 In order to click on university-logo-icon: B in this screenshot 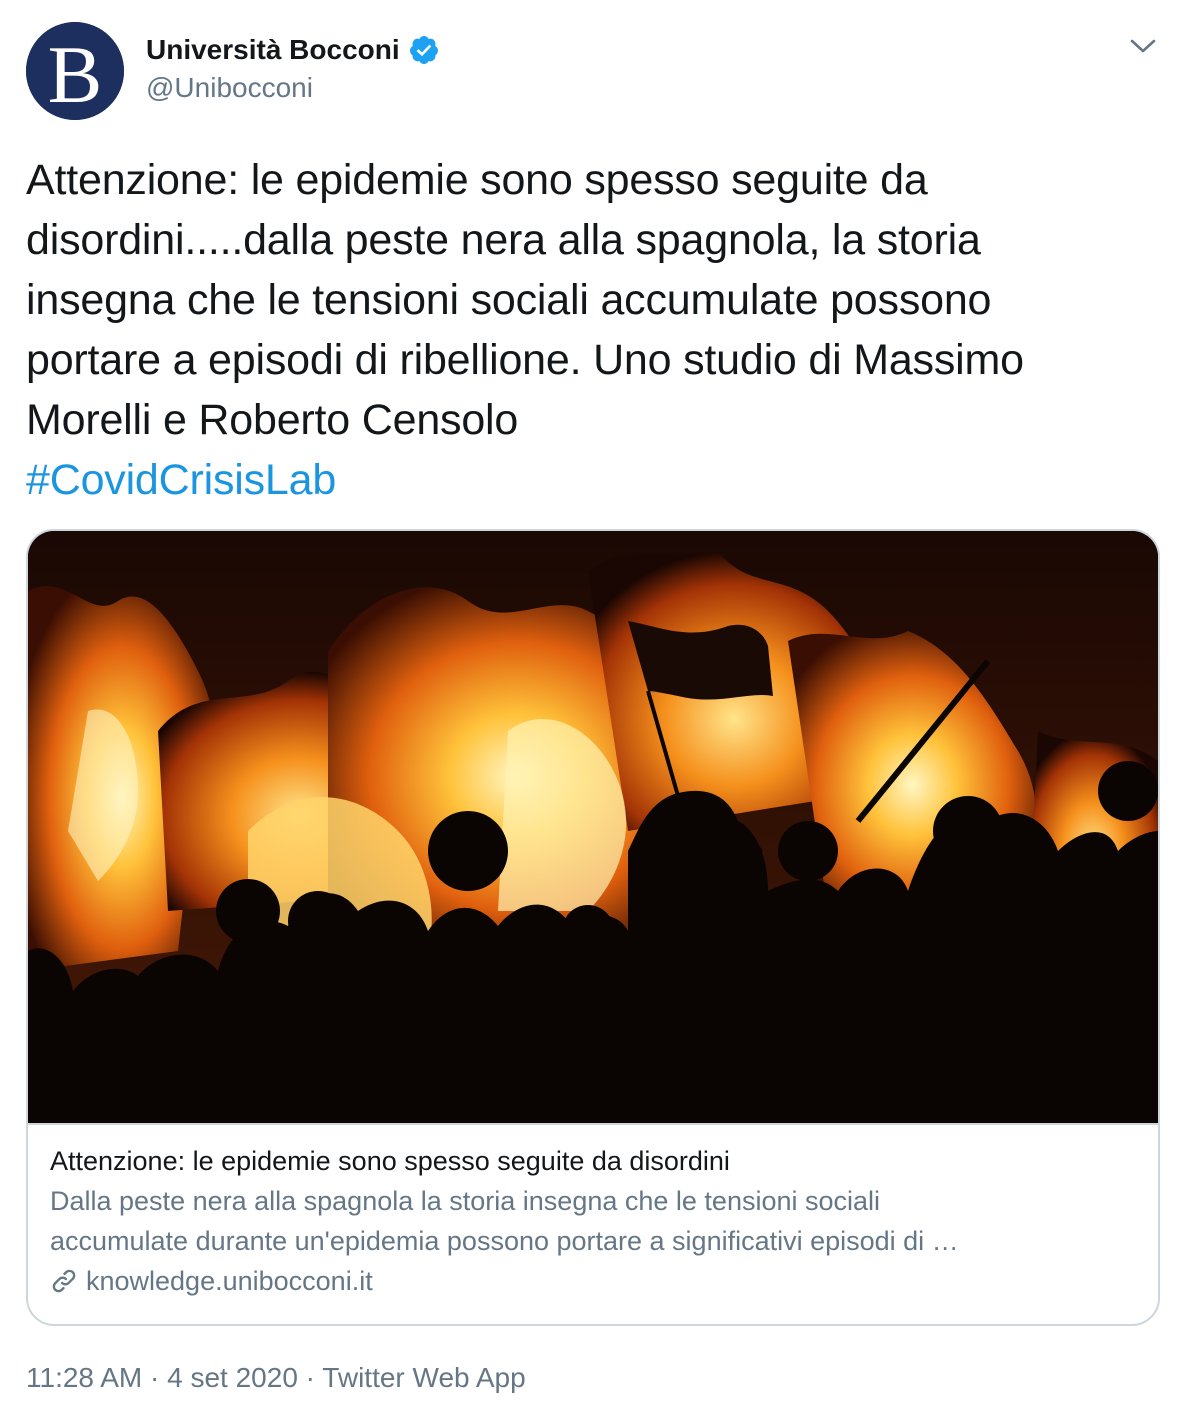, I will do `click(75, 71)`.